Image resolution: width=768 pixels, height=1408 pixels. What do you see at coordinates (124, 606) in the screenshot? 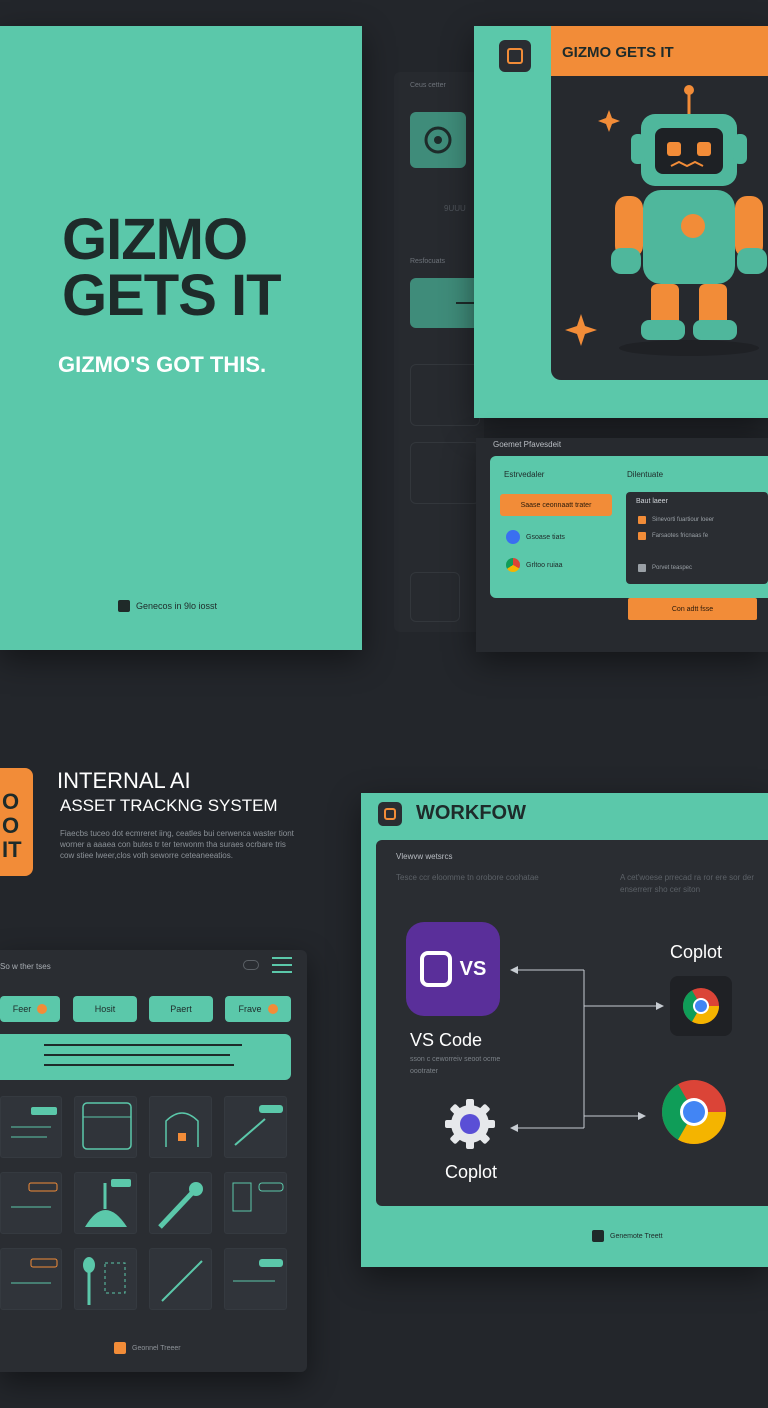
I see `briefcase-icon` at bounding box center [124, 606].